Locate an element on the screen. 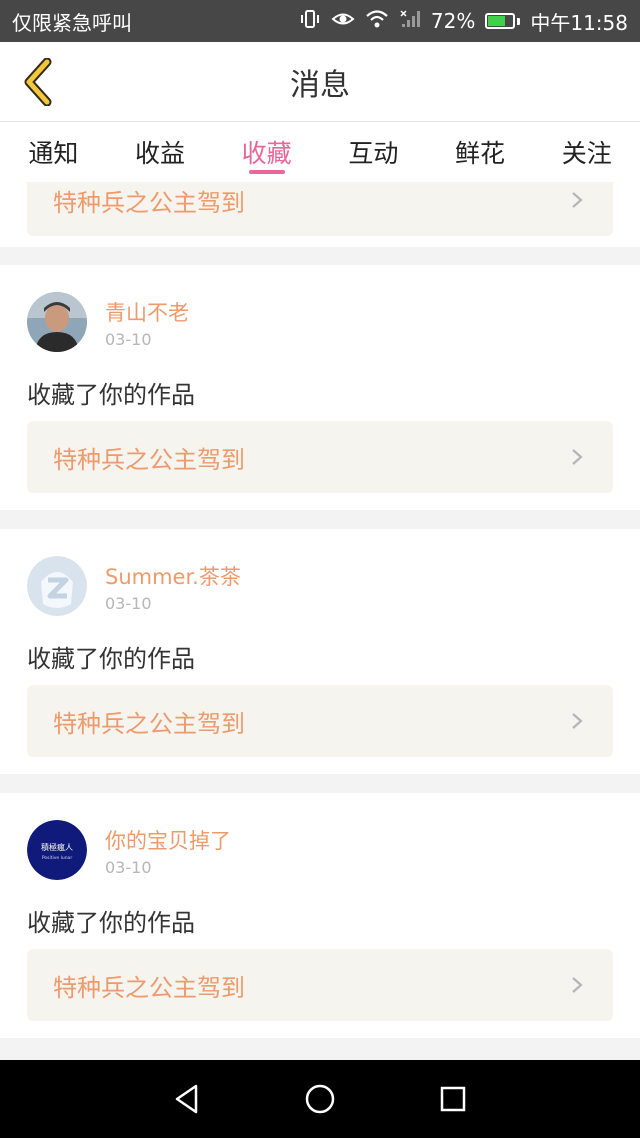  nav-back-button is located at coordinates (187, 1099).